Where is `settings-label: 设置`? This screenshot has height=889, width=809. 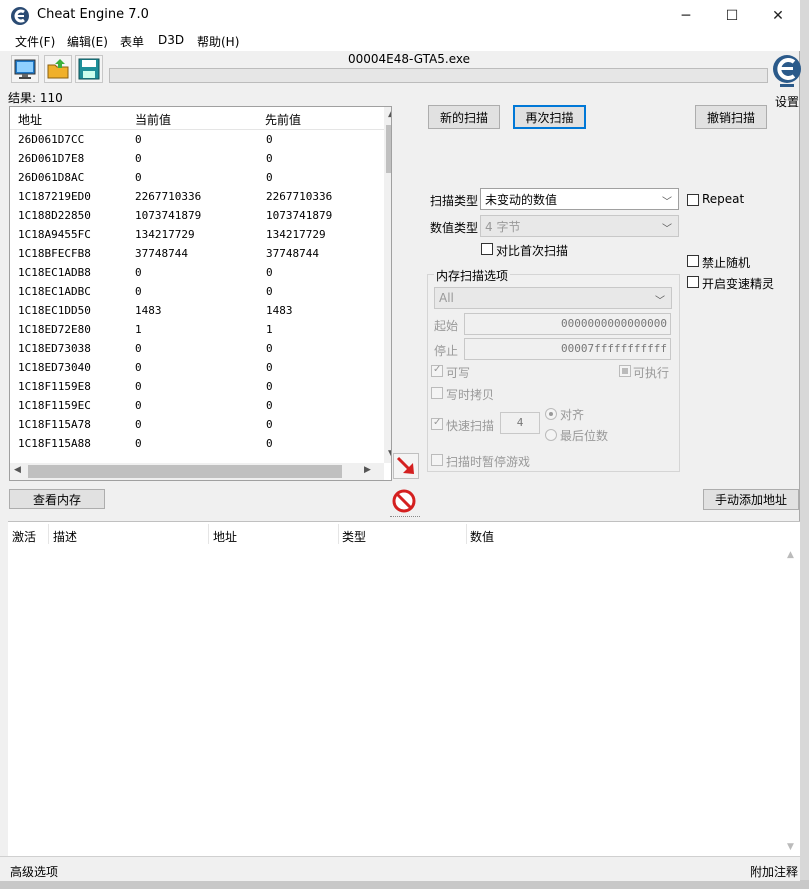 settings-label: 设置 is located at coordinates (787, 101).